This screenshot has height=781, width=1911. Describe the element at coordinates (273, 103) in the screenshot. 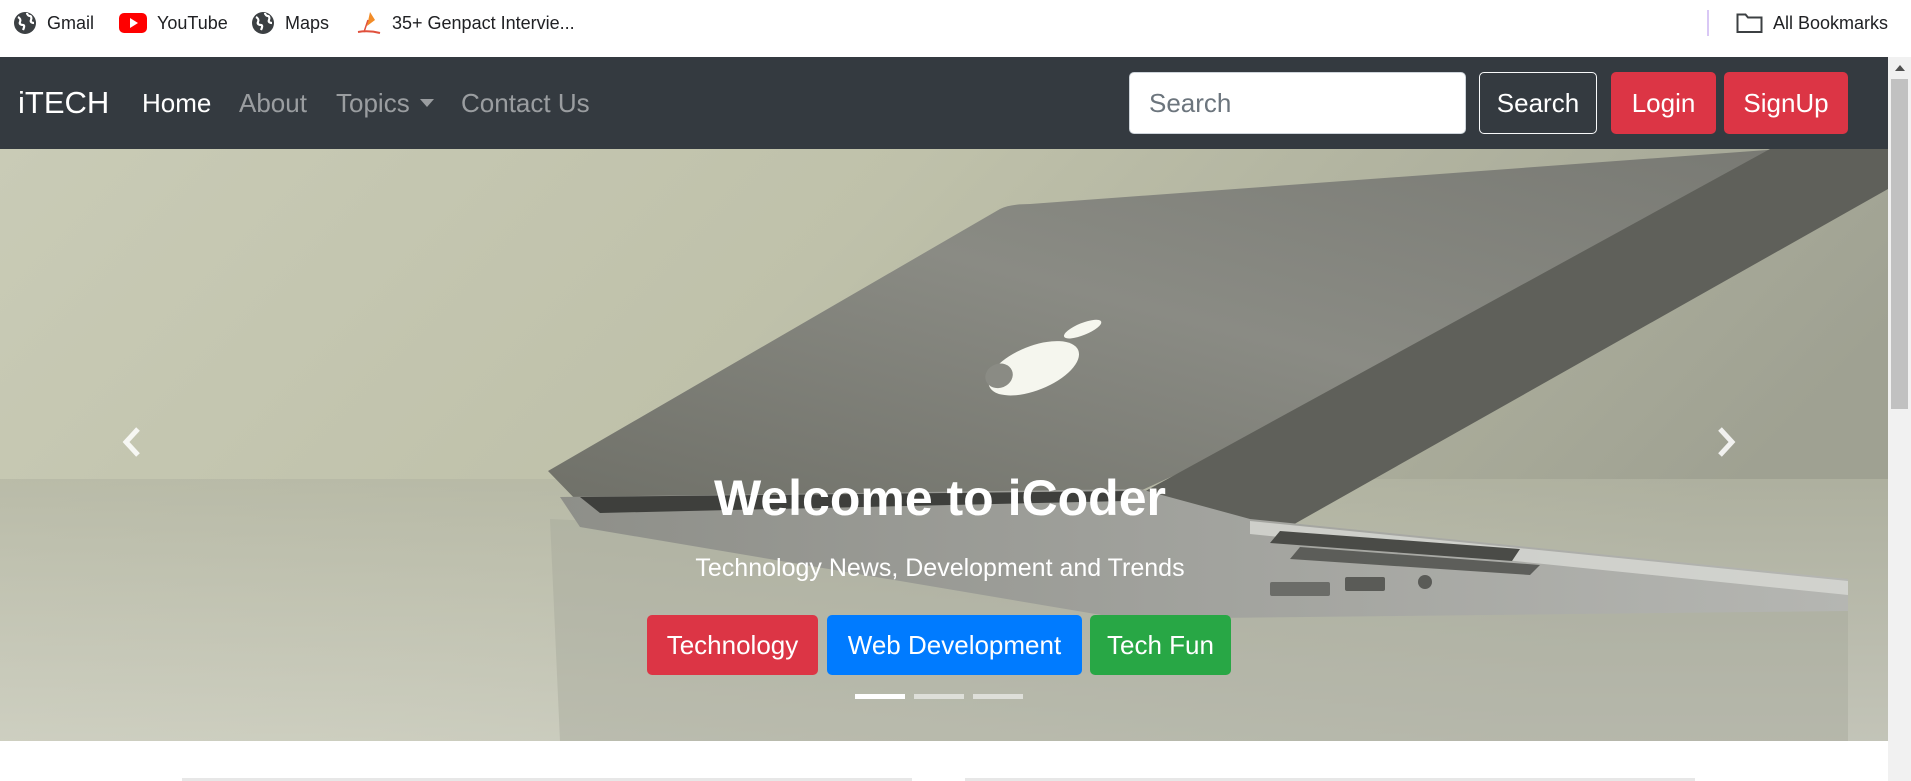

I see `nav-link-about: About` at that location.